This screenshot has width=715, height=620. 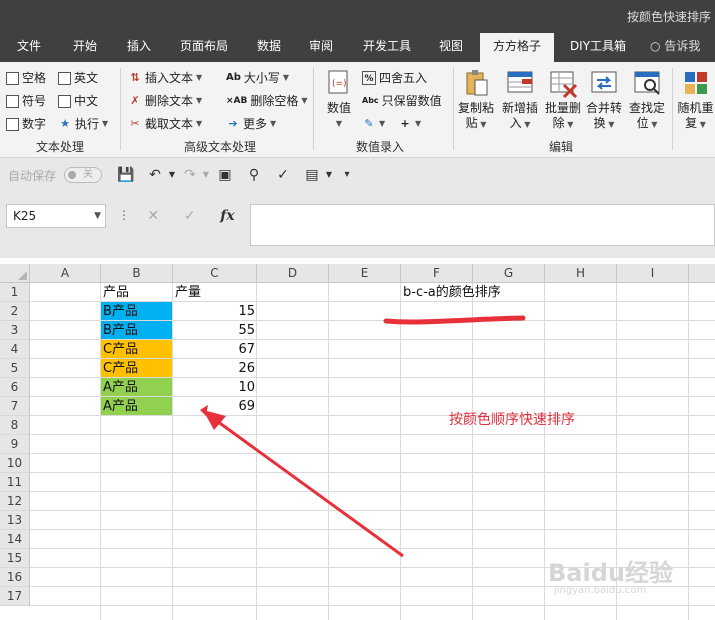 I want to click on extract-text-button: ✂ 截取文本 ▼, so click(x=165, y=124).